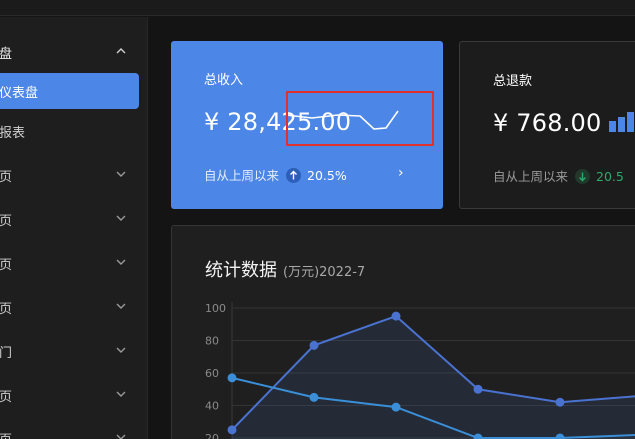 This screenshot has width=635, height=439. I want to click on revenue-change: 20.5%, so click(327, 175).